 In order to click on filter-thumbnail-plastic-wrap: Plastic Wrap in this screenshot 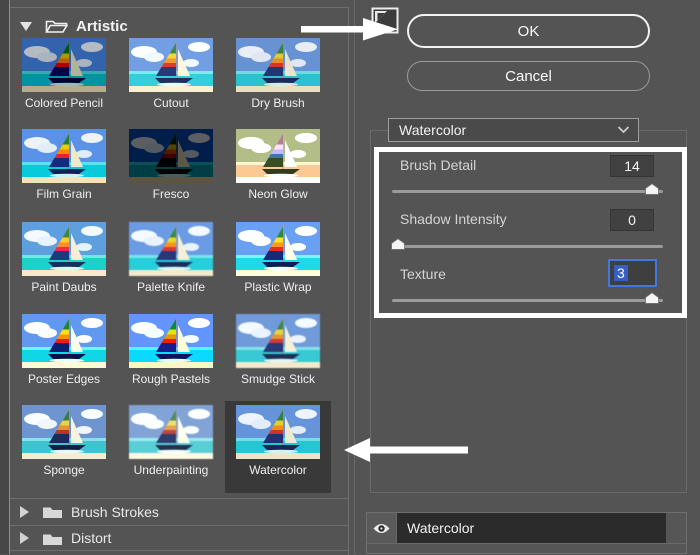, I will do `click(278, 264)`.